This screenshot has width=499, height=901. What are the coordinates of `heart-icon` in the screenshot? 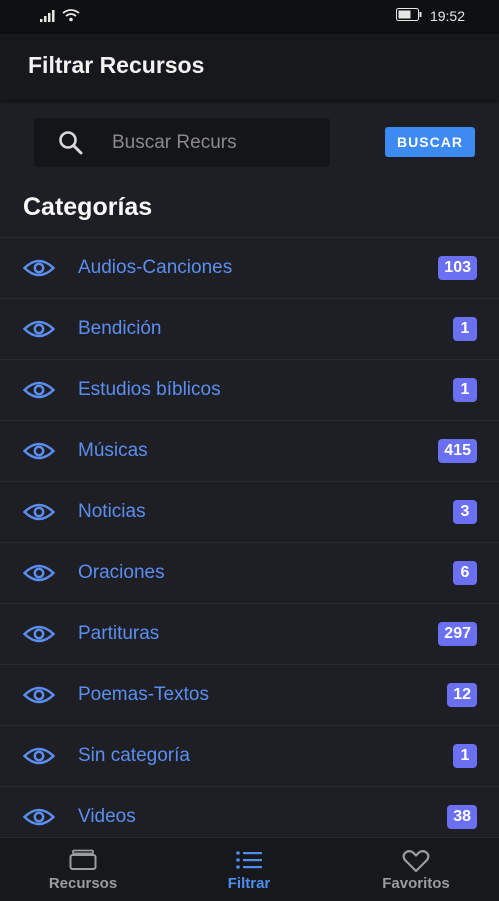 It's located at (416, 863).